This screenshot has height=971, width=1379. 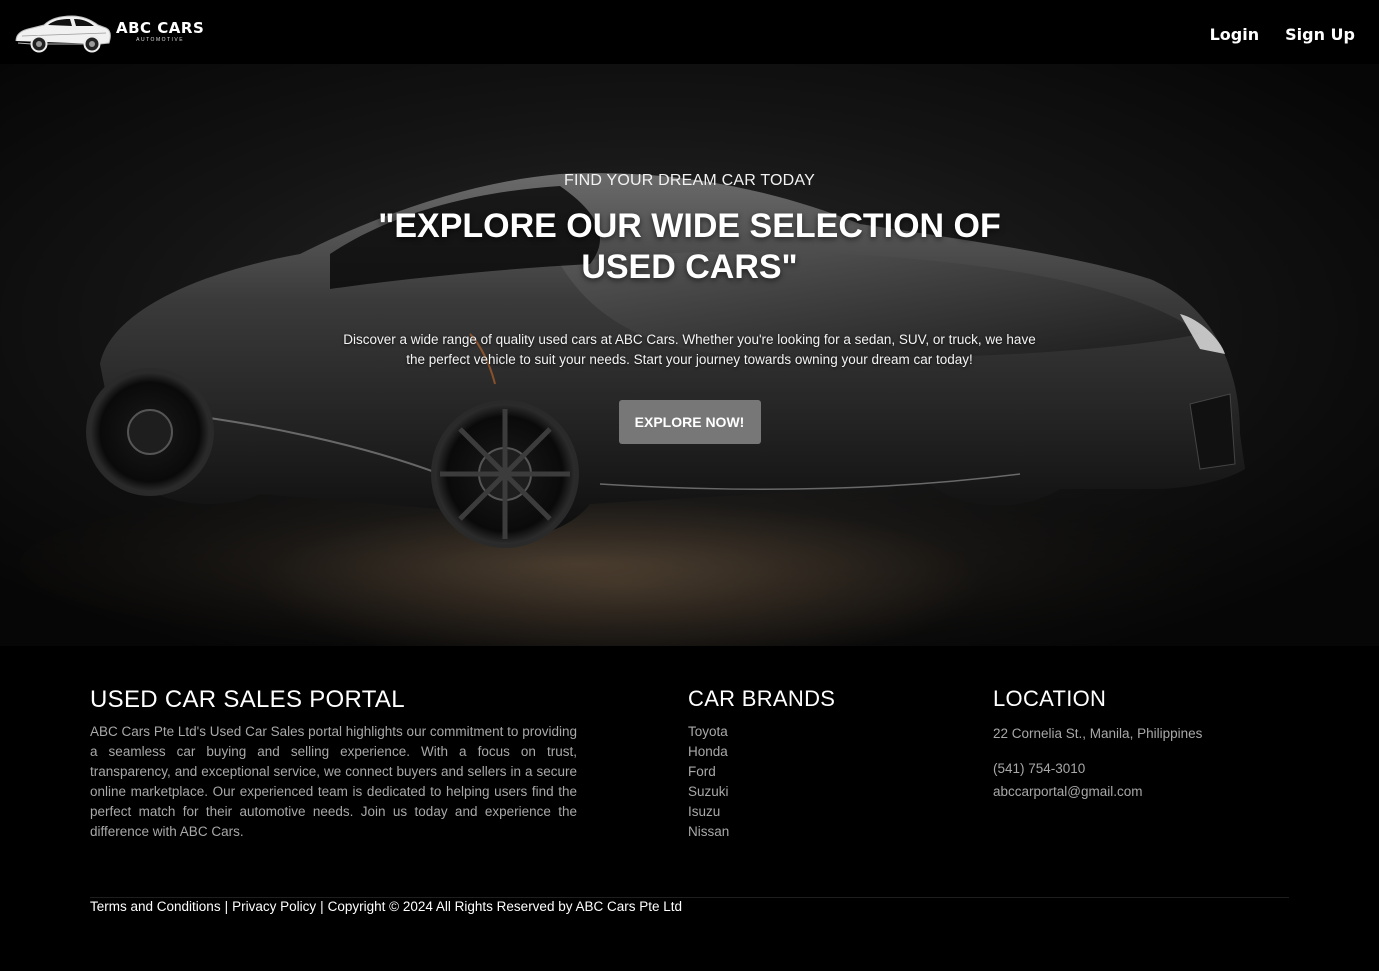 What do you see at coordinates (274, 906) in the screenshot?
I see `privacy-link: Privacy Policy` at bounding box center [274, 906].